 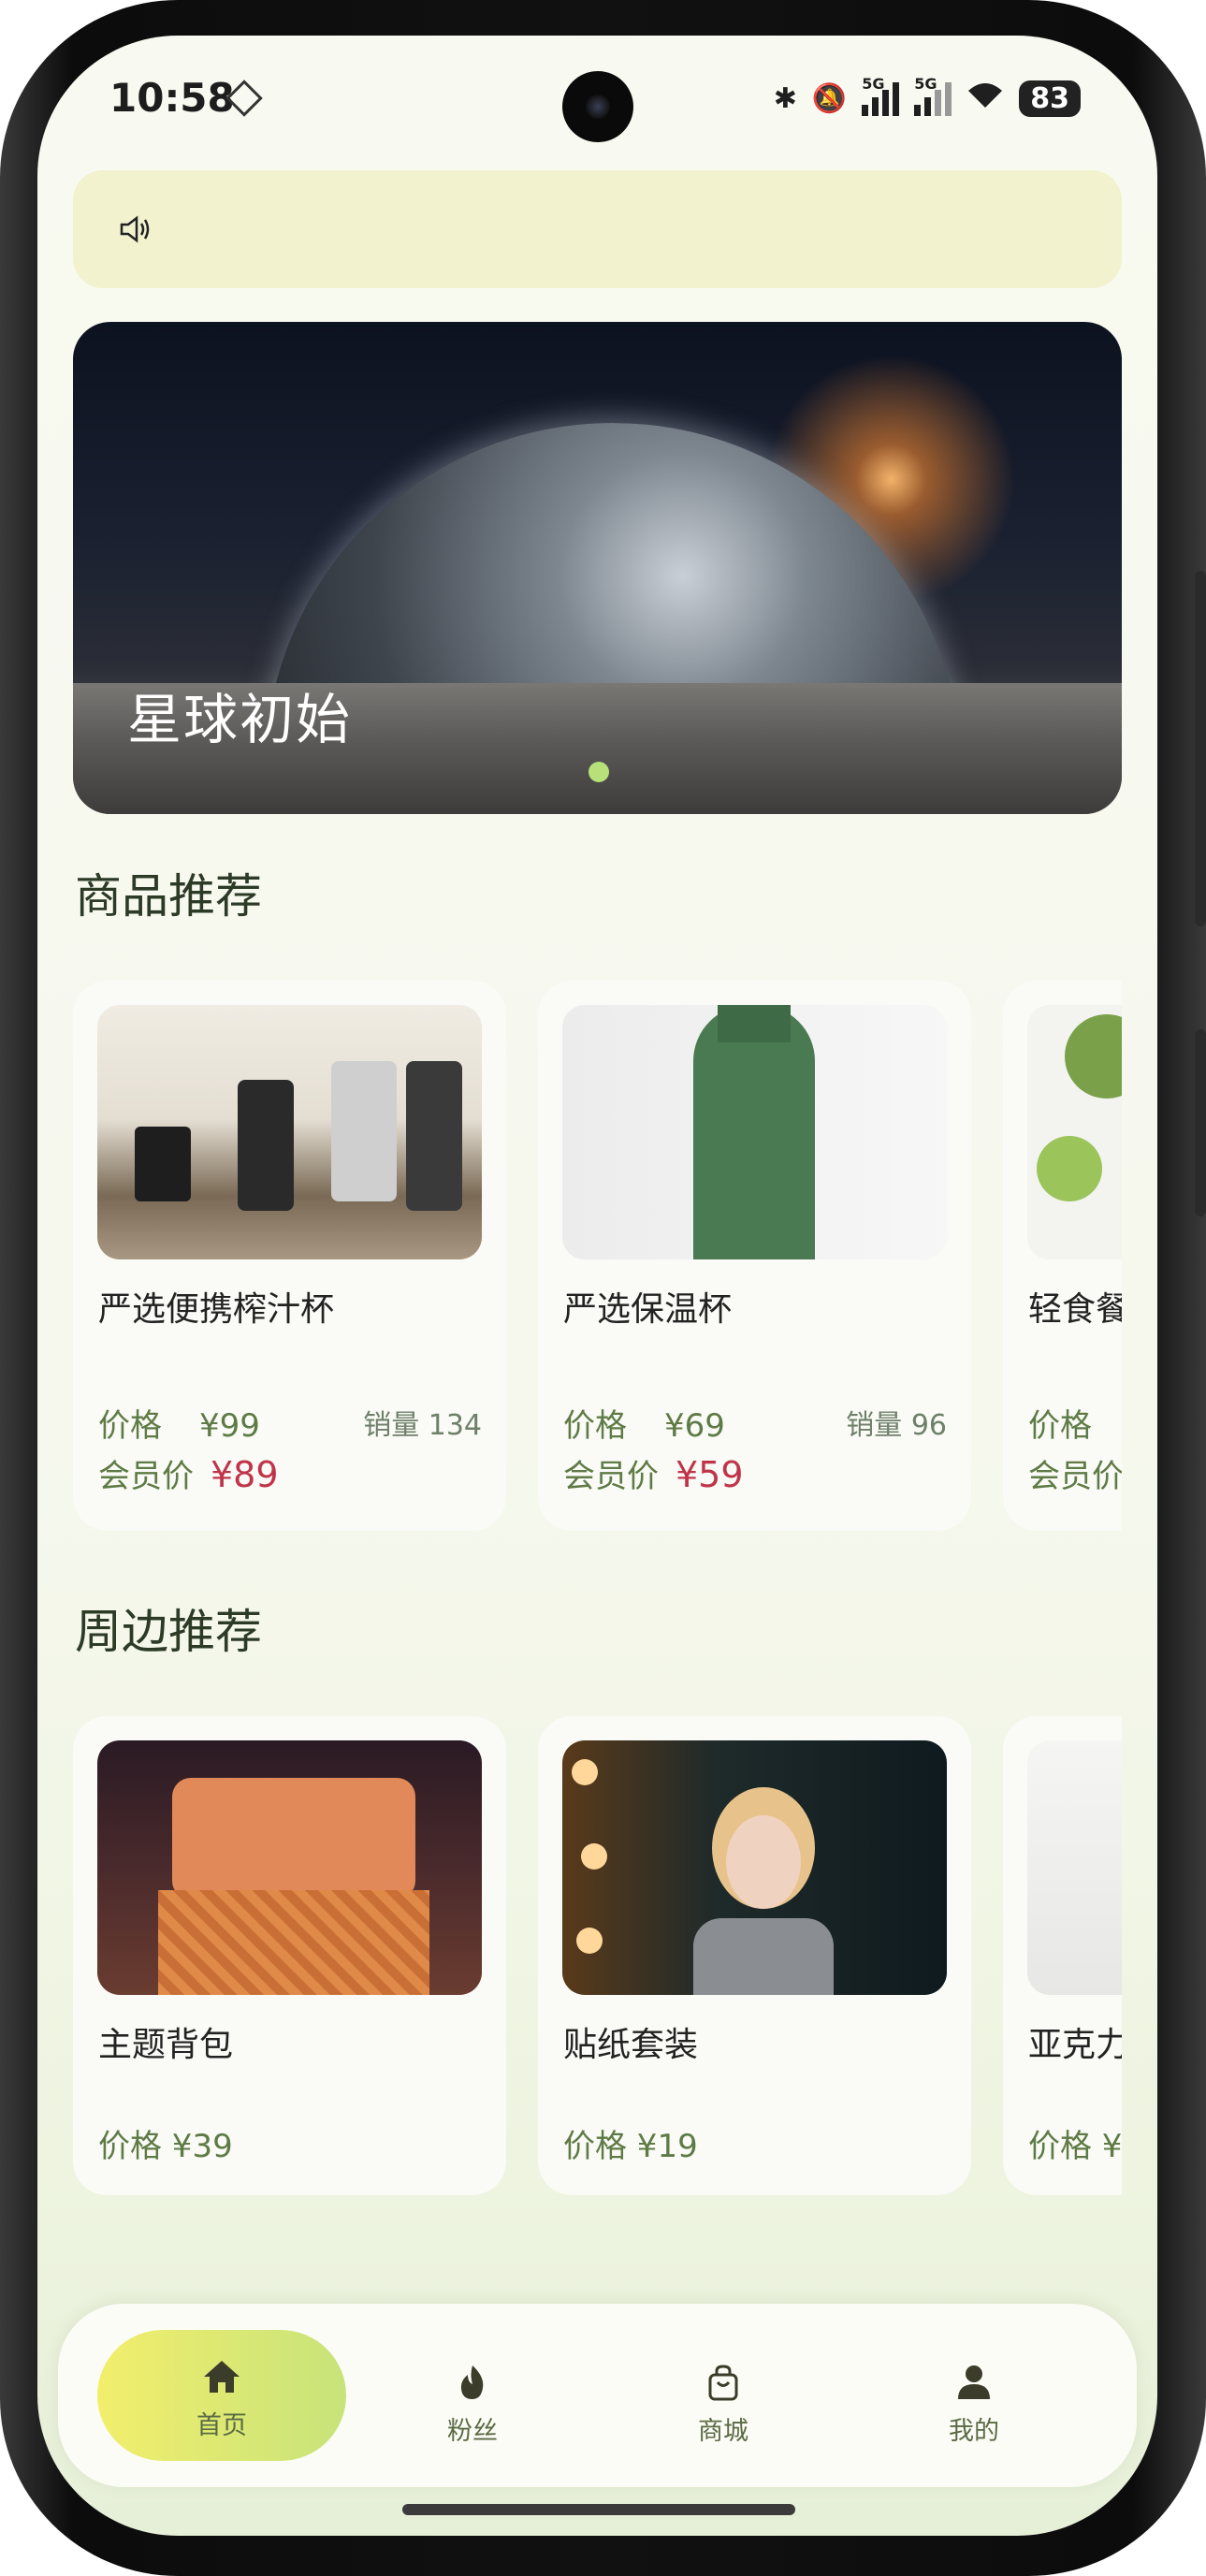 I want to click on peripheral-card: 亚克力 价格 ¥, so click(x=1062, y=1955).